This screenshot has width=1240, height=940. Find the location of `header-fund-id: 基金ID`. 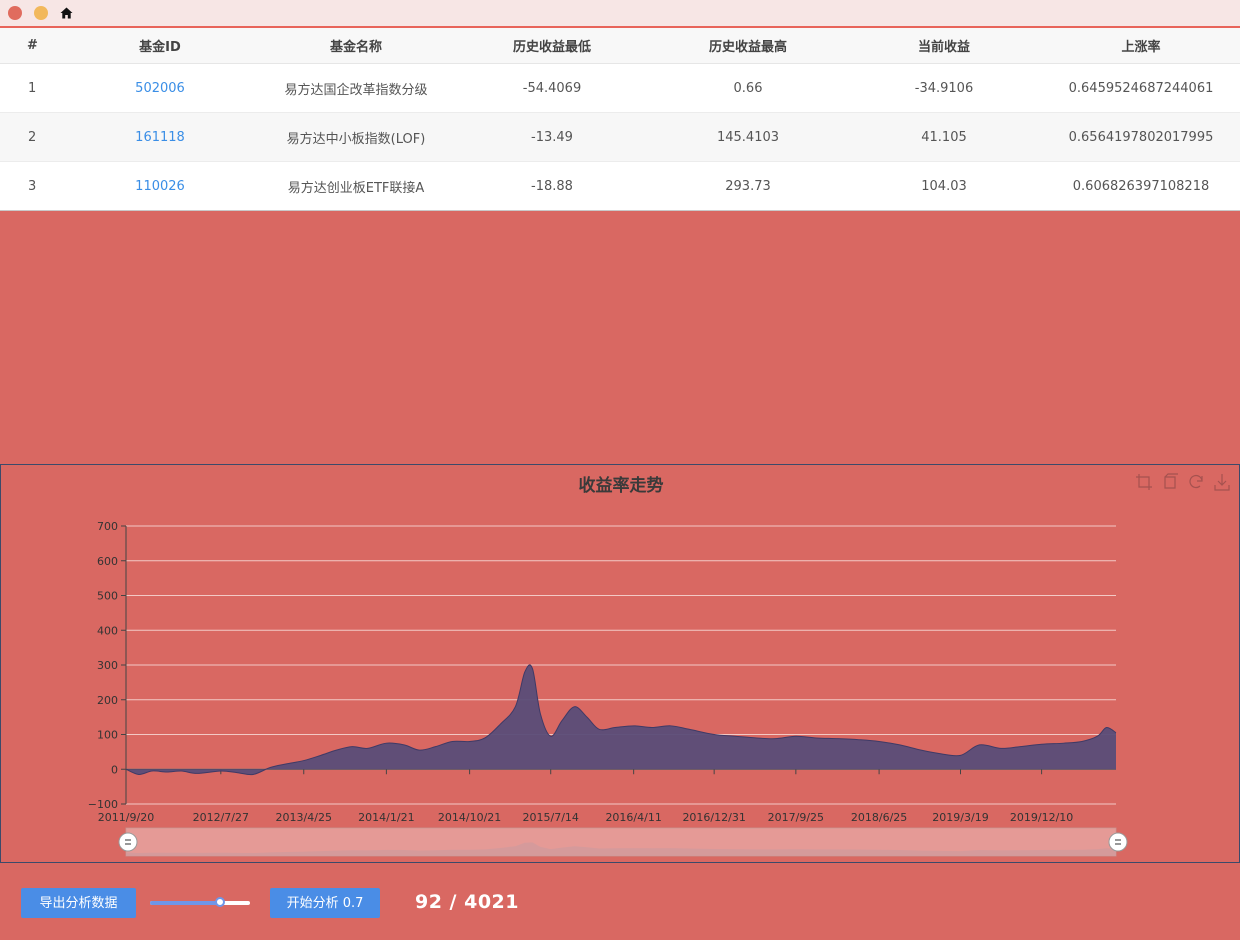

header-fund-id: 基金ID is located at coordinates (160, 45).